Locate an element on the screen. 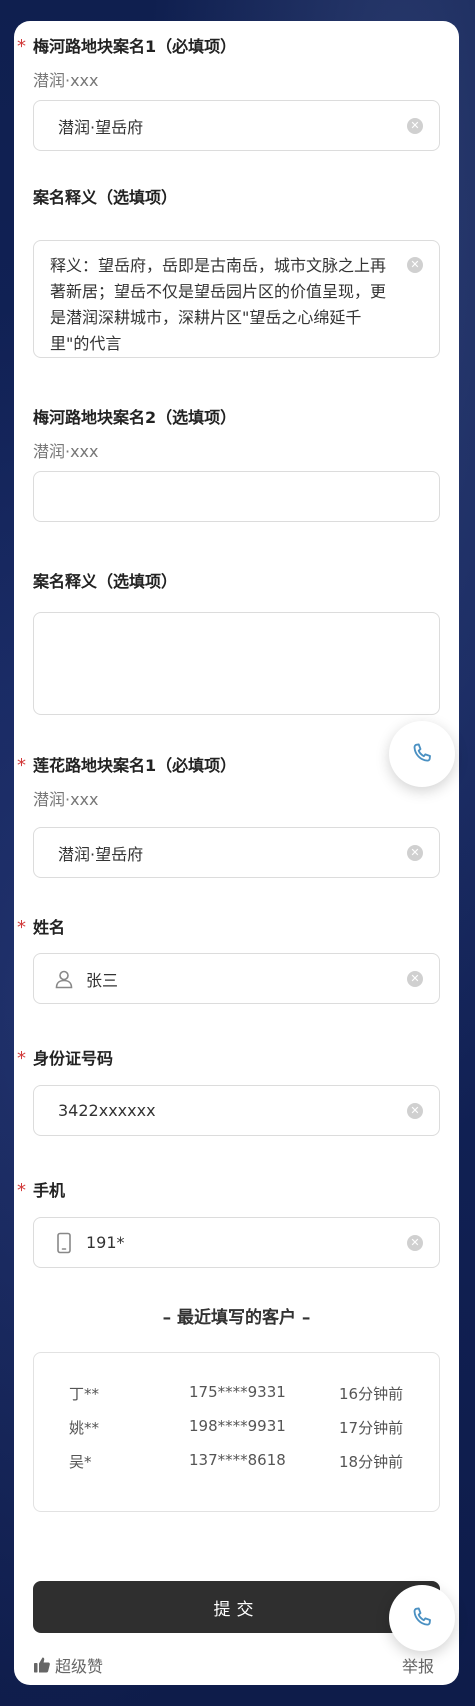  customer-name: 丁** is located at coordinates (84, 1394).